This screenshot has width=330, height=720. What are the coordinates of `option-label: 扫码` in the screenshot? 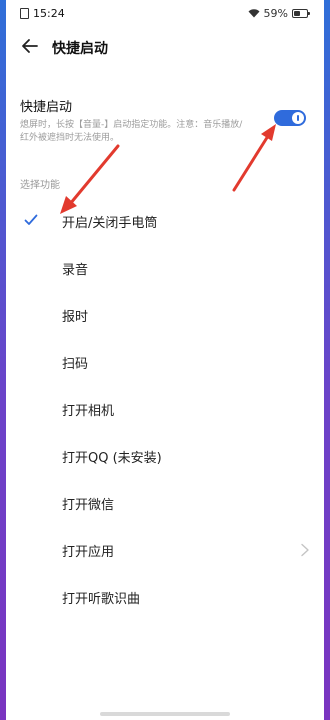 It's located at (75, 364).